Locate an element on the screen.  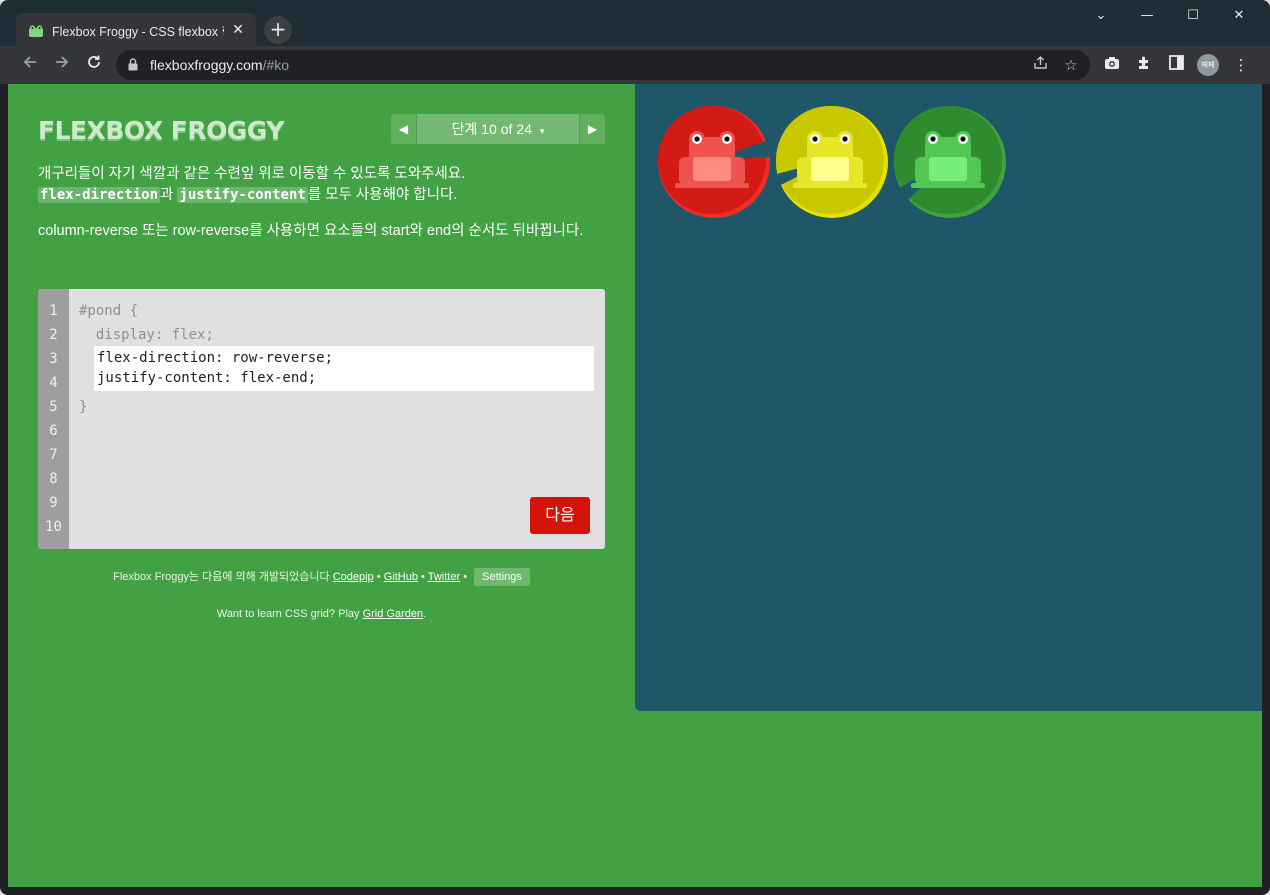
minimize-button: — is located at coordinates (1147, 16).